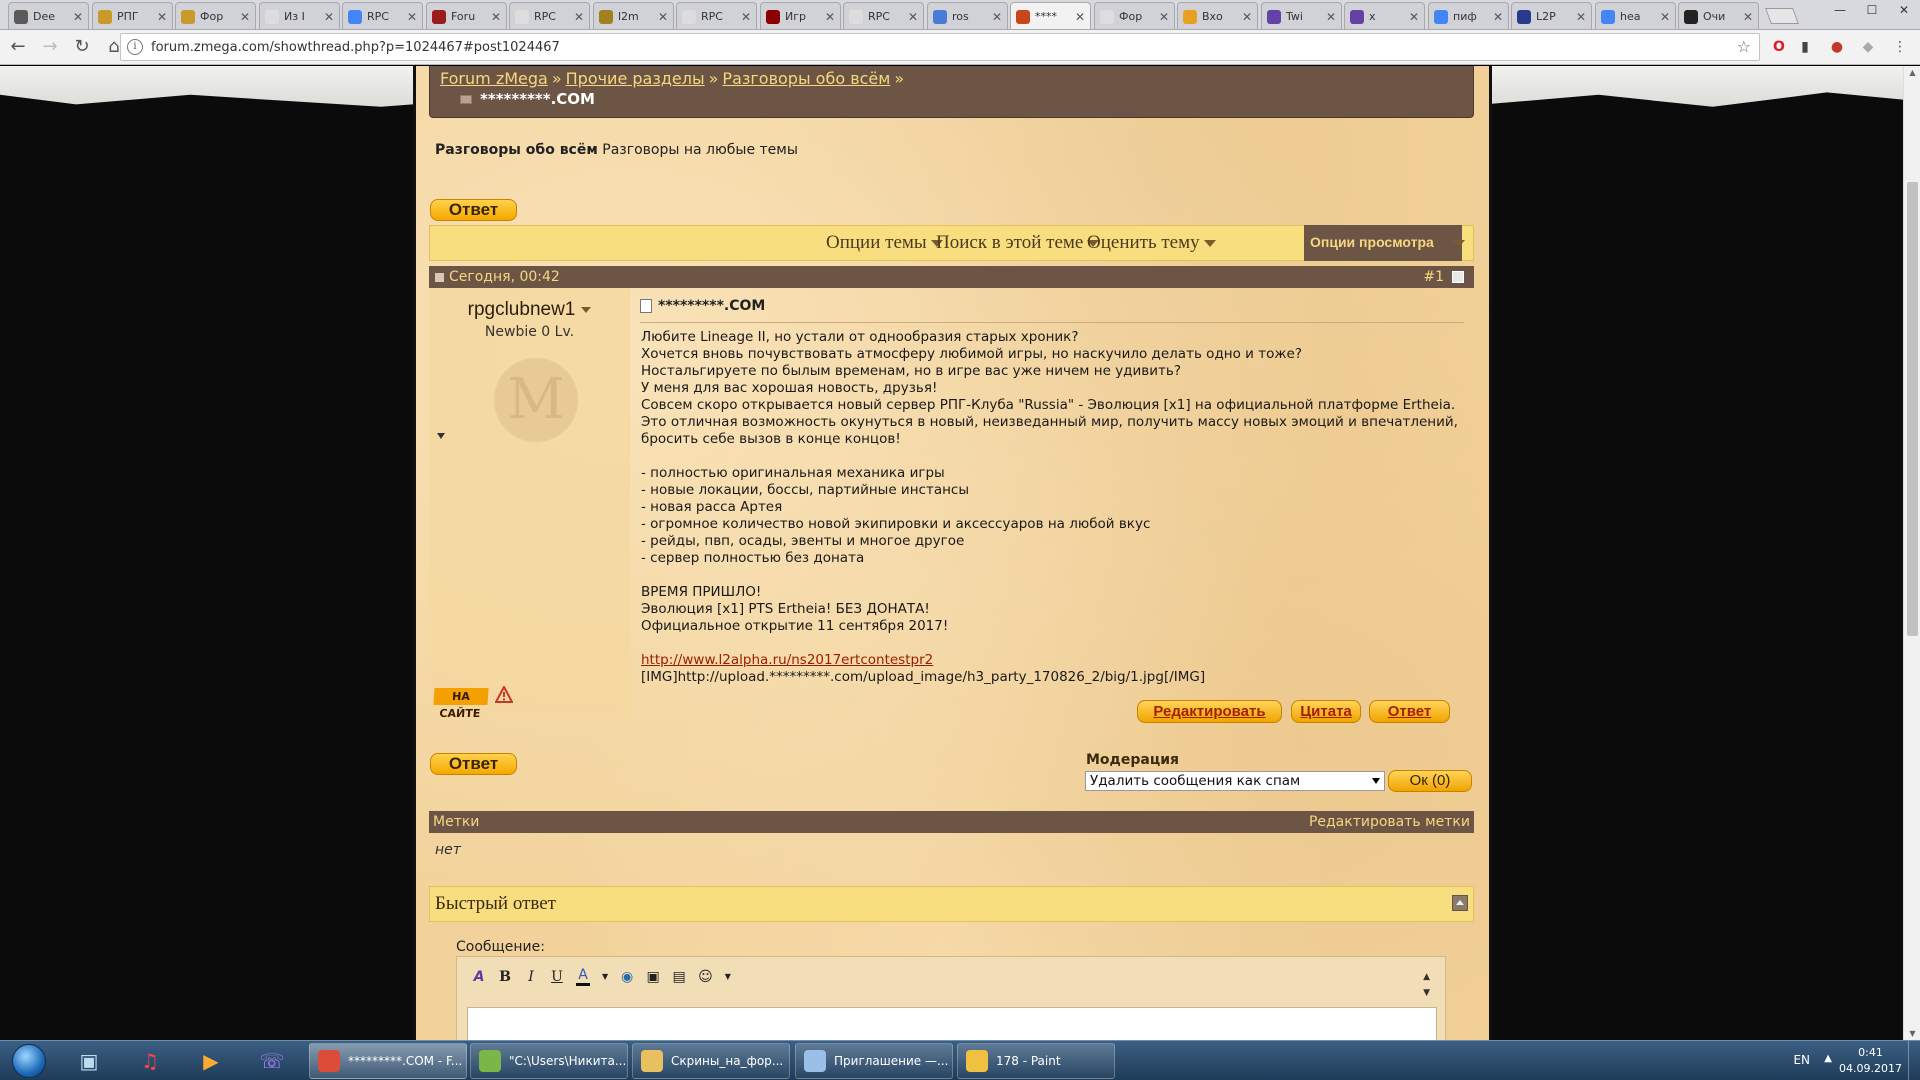 This screenshot has height=1080, width=1920. I want to click on page-scrollbar: ▲ ▼, so click(1911, 553).